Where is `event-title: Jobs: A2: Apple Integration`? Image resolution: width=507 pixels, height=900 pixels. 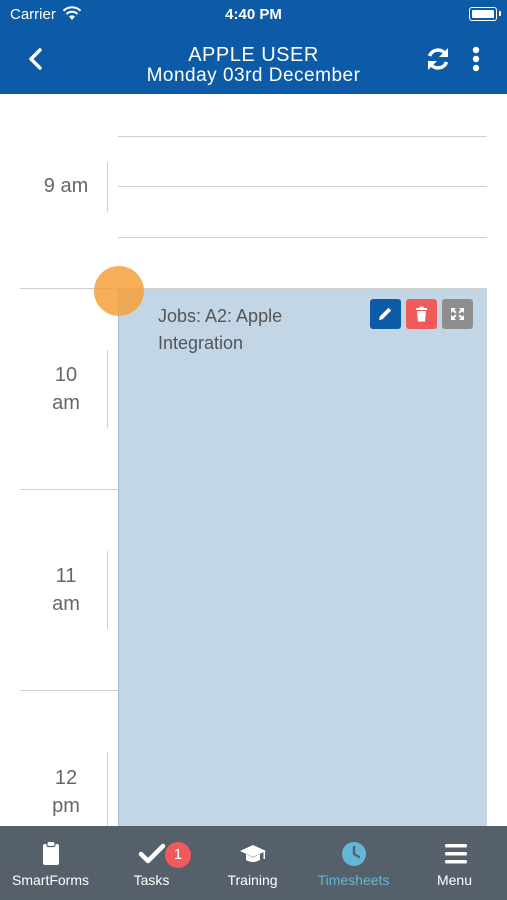 event-title: Jobs: A2: Apple Integration is located at coordinates (258, 330).